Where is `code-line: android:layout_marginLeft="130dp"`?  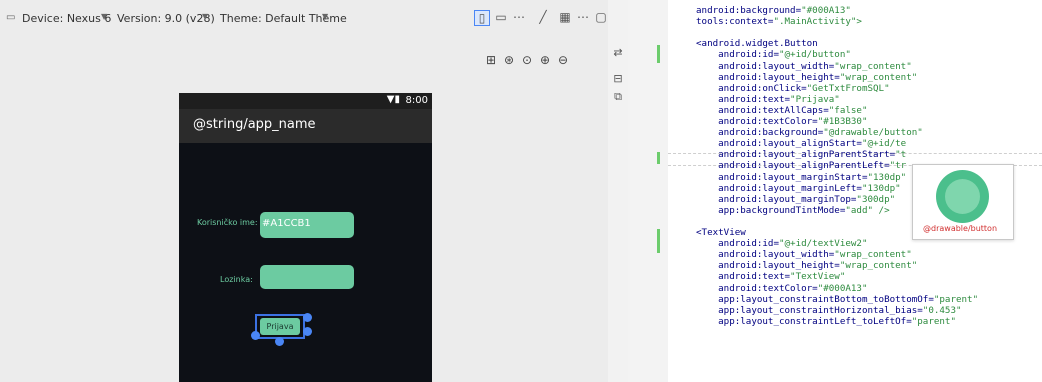 code-line: android:layout_marginLeft="130dp" is located at coordinates (798, 188).